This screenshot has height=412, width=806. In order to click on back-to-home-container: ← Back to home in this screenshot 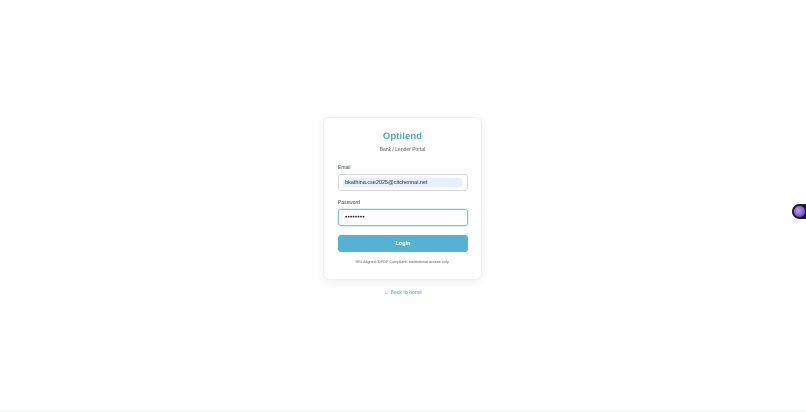, I will do `click(403, 293)`.